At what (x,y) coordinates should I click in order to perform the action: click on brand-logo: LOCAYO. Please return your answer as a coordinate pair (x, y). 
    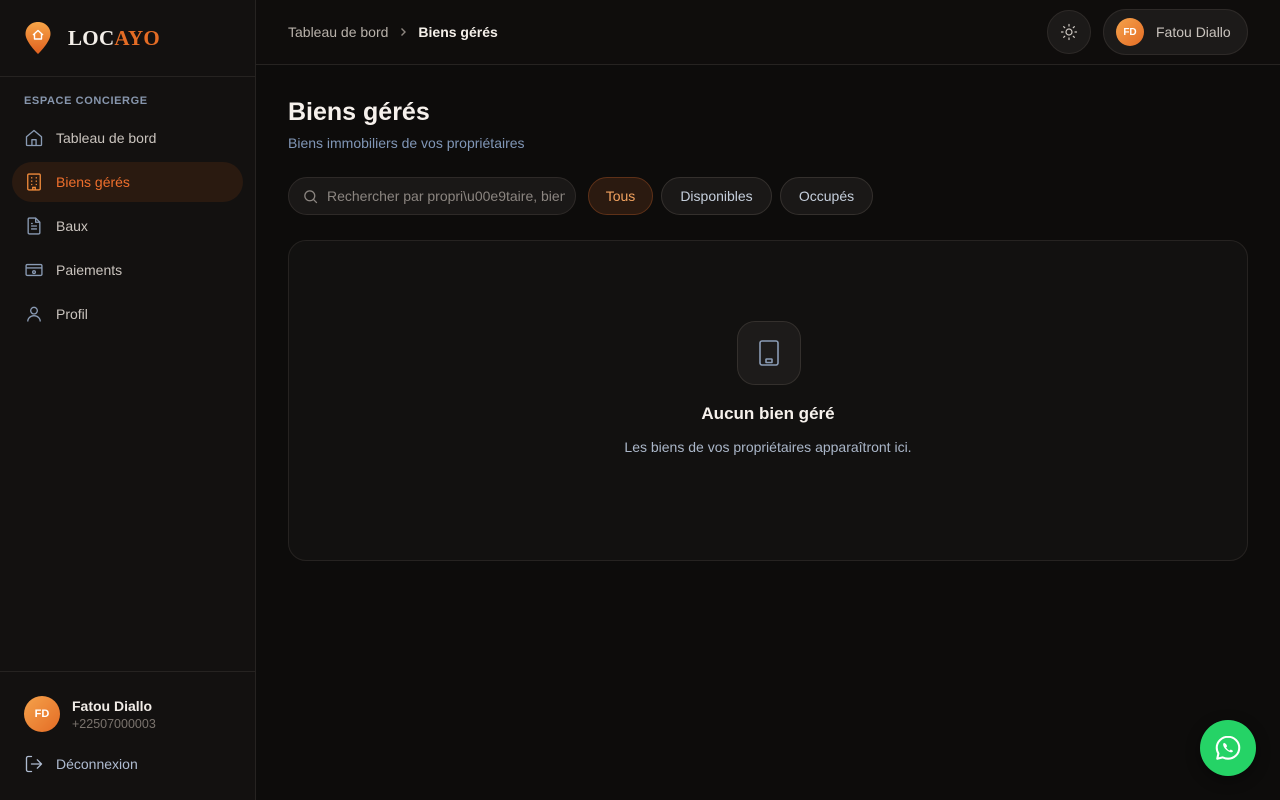
    Looking at the image, I should click on (127, 38).